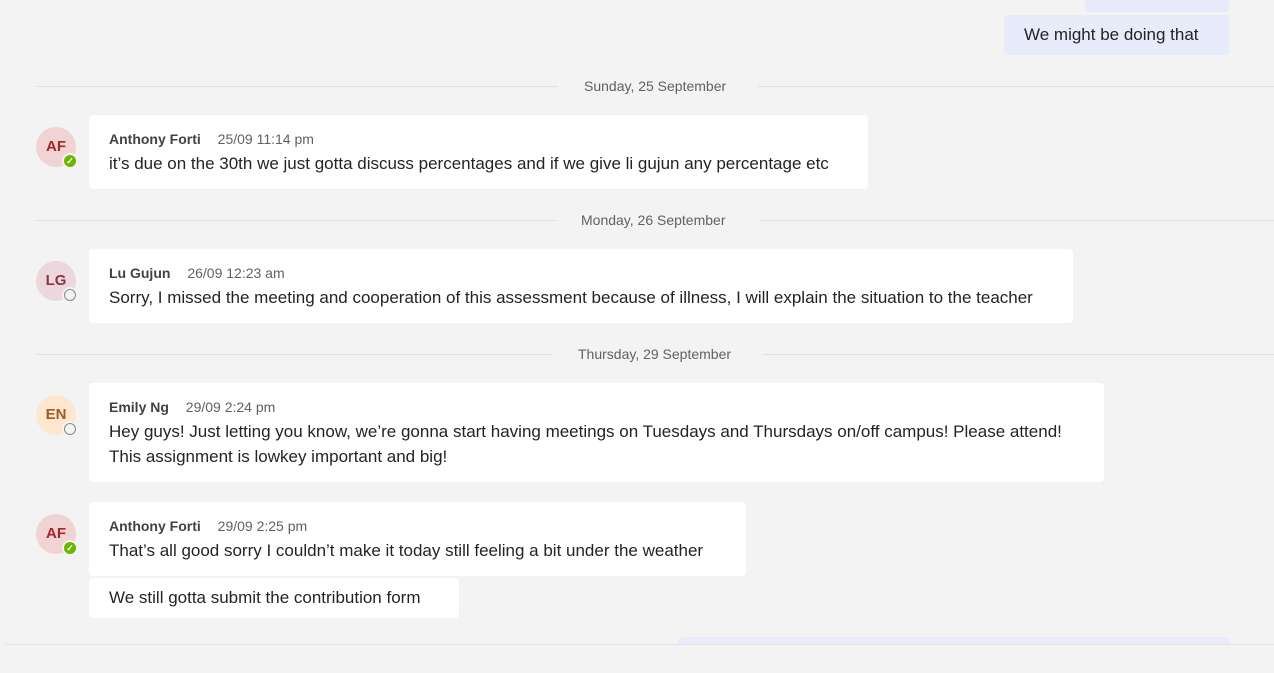 The width and height of the screenshot is (1274, 673). Describe the element at coordinates (581, 273) in the screenshot. I see `message-header: Lu Gujun 26/09 12:23 am` at that location.